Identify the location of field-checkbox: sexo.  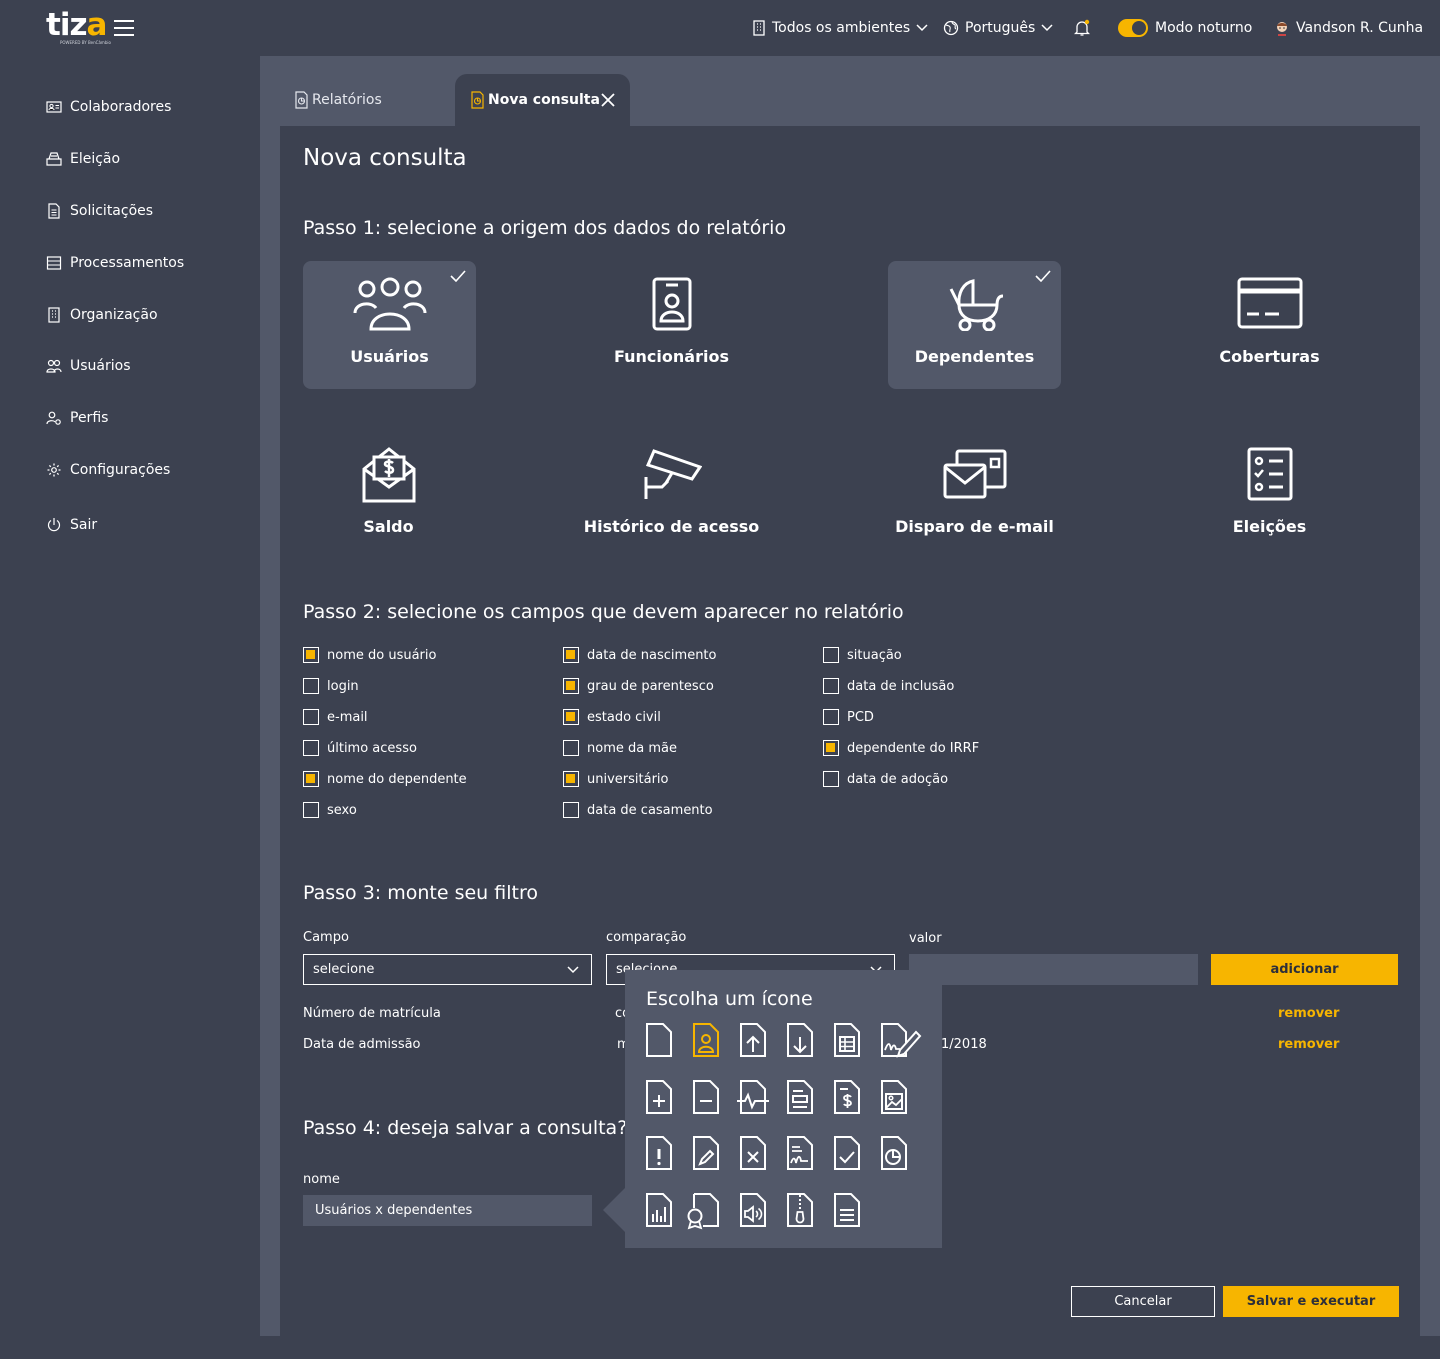
(330, 810).